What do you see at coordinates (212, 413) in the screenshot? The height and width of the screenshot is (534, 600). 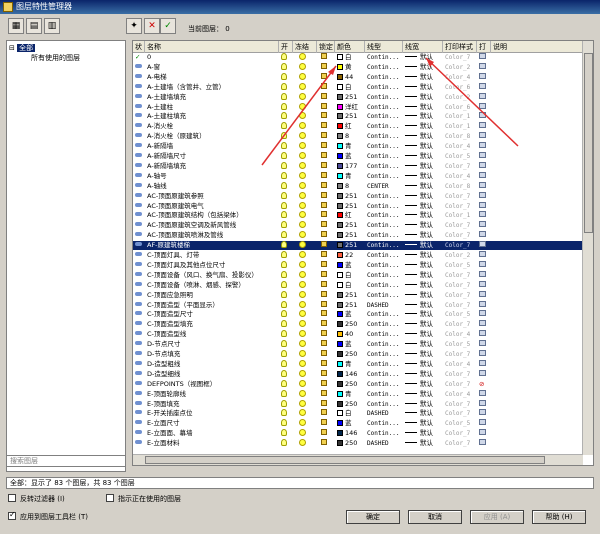 I see `layer-name: E-开关插座点位` at bounding box center [212, 413].